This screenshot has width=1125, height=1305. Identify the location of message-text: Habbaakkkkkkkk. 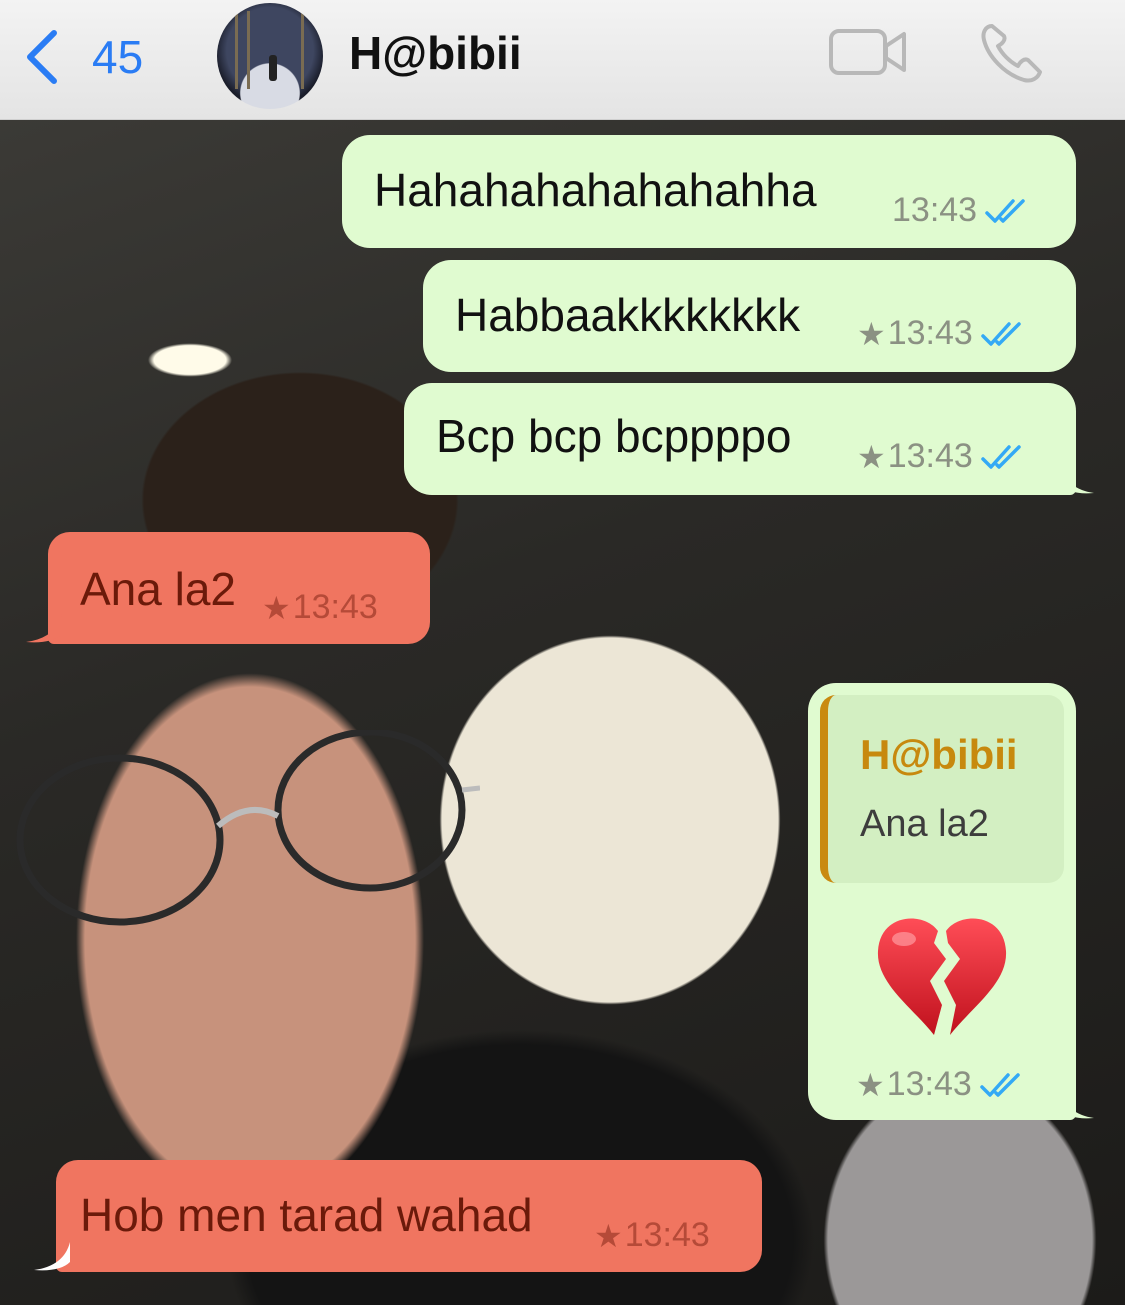
(628, 315).